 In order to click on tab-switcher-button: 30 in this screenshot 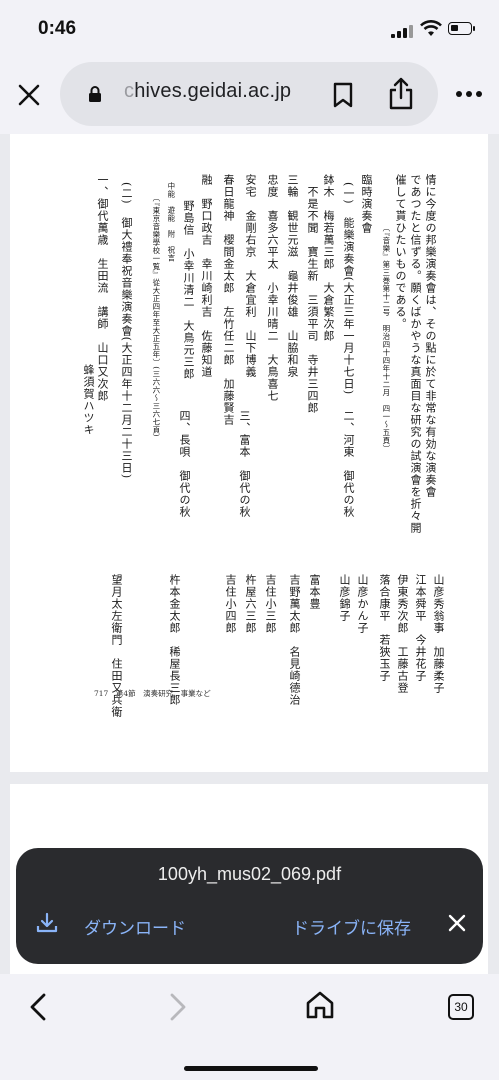, I will do `click(461, 1007)`.